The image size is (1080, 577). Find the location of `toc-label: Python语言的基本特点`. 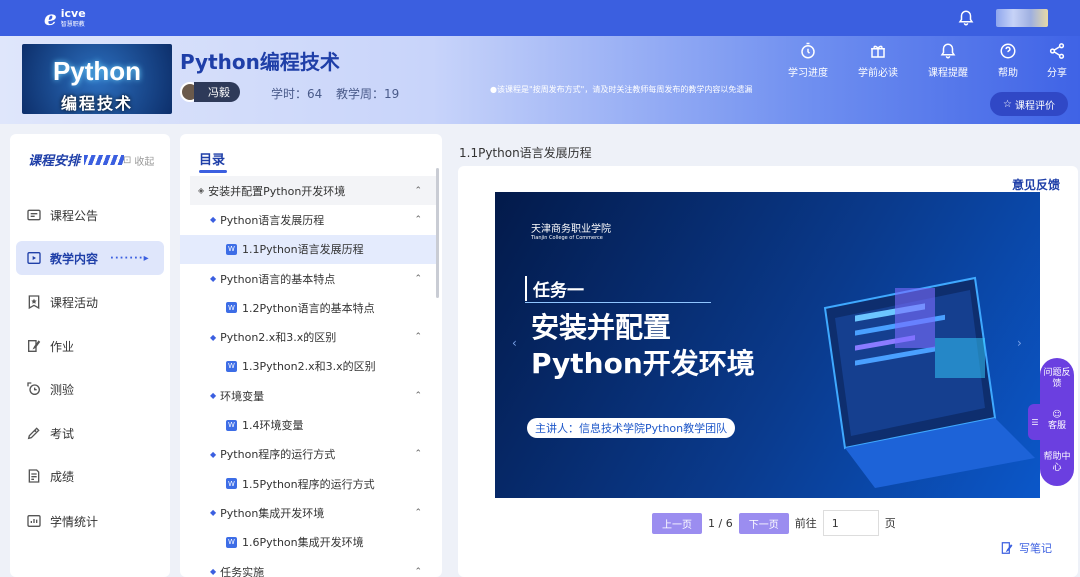

toc-label: Python语言的基本特点 is located at coordinates (278, 279).